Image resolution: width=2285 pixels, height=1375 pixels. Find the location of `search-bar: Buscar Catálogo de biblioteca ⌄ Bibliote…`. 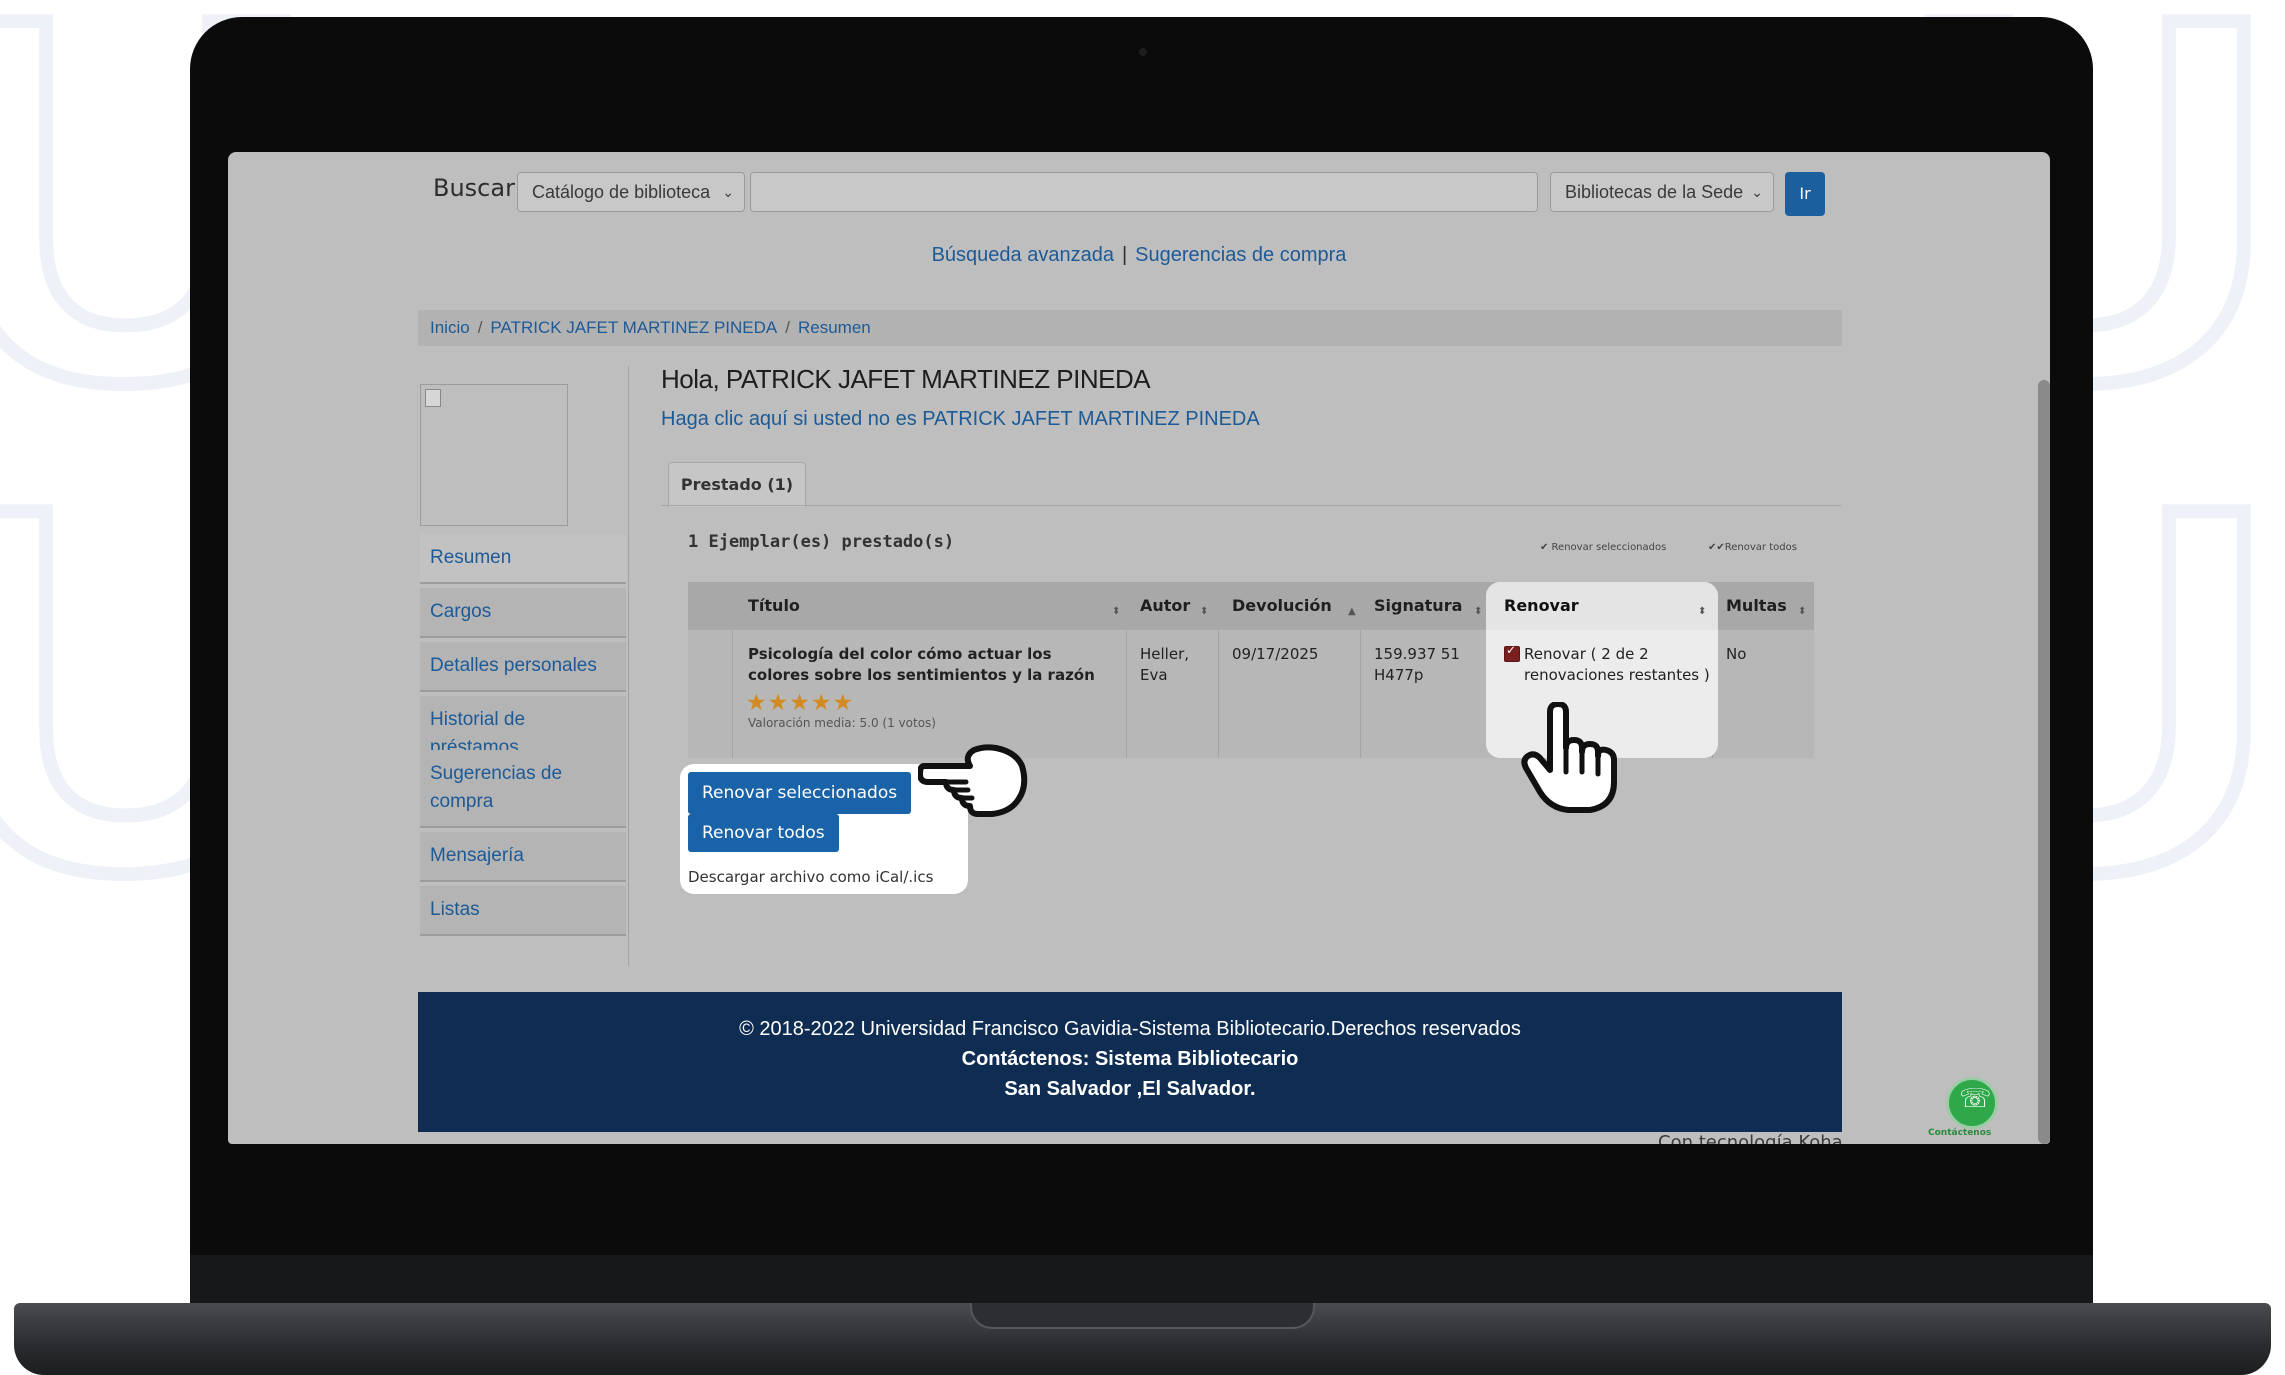

search-bar: Buscar Catálogo de biblioteca ⌄ Bibliote… is located at coordinates (1241, 189).